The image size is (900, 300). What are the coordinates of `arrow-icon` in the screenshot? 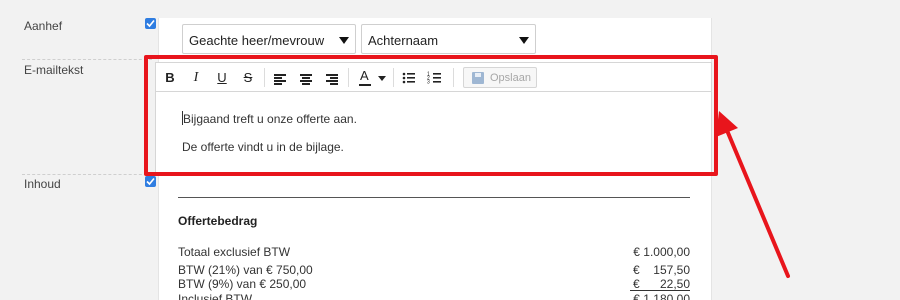 It's located at (753, 194).